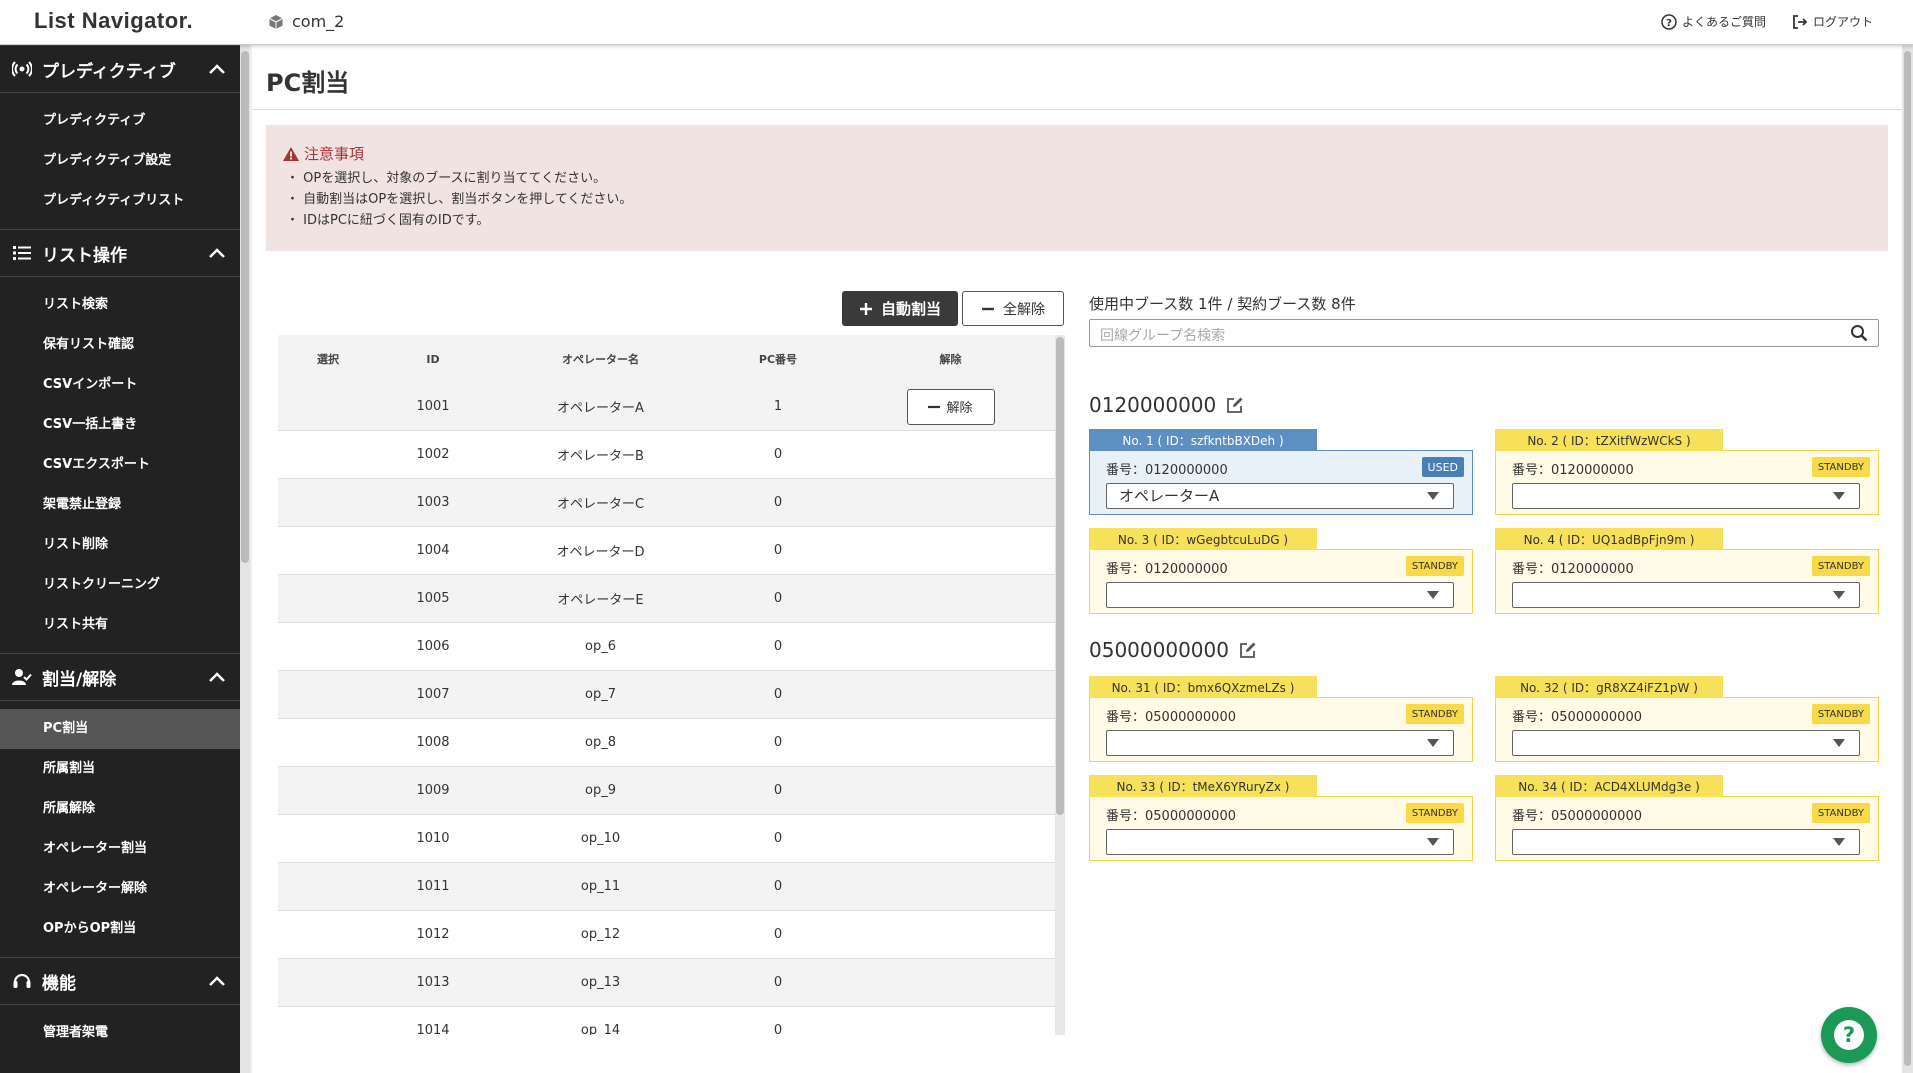  Describe the element at coordinates (120, 981) in the screenshot. I see `sidebar-section-functions: 機能` at that location.